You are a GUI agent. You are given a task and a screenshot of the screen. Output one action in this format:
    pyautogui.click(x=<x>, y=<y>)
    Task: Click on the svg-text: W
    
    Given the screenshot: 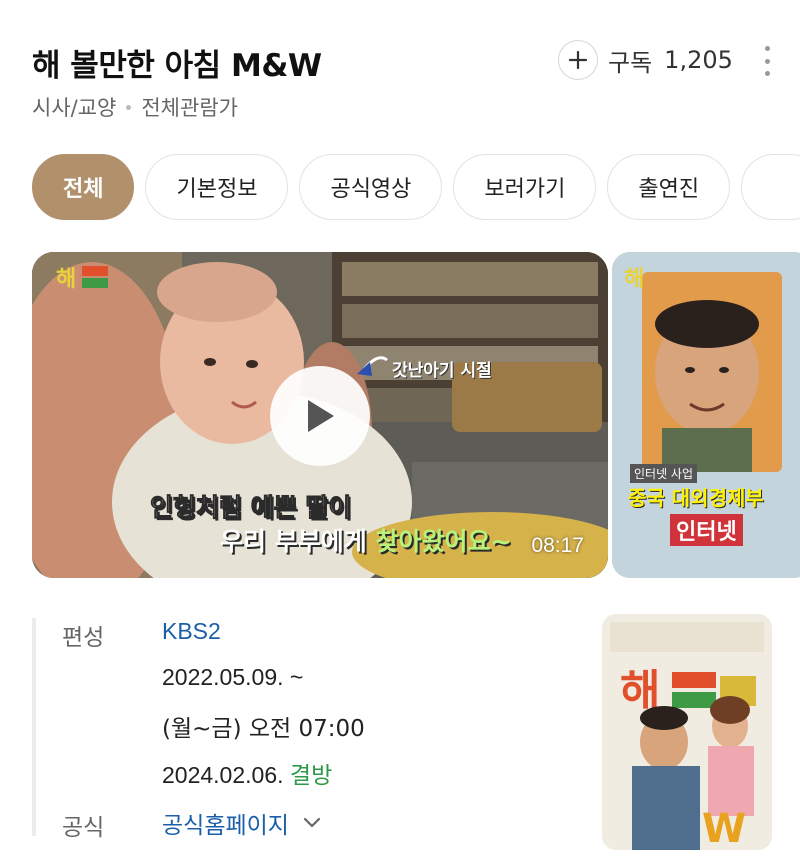 What is the action you would take?
    pyautogui.click(x=724, y=828)
    